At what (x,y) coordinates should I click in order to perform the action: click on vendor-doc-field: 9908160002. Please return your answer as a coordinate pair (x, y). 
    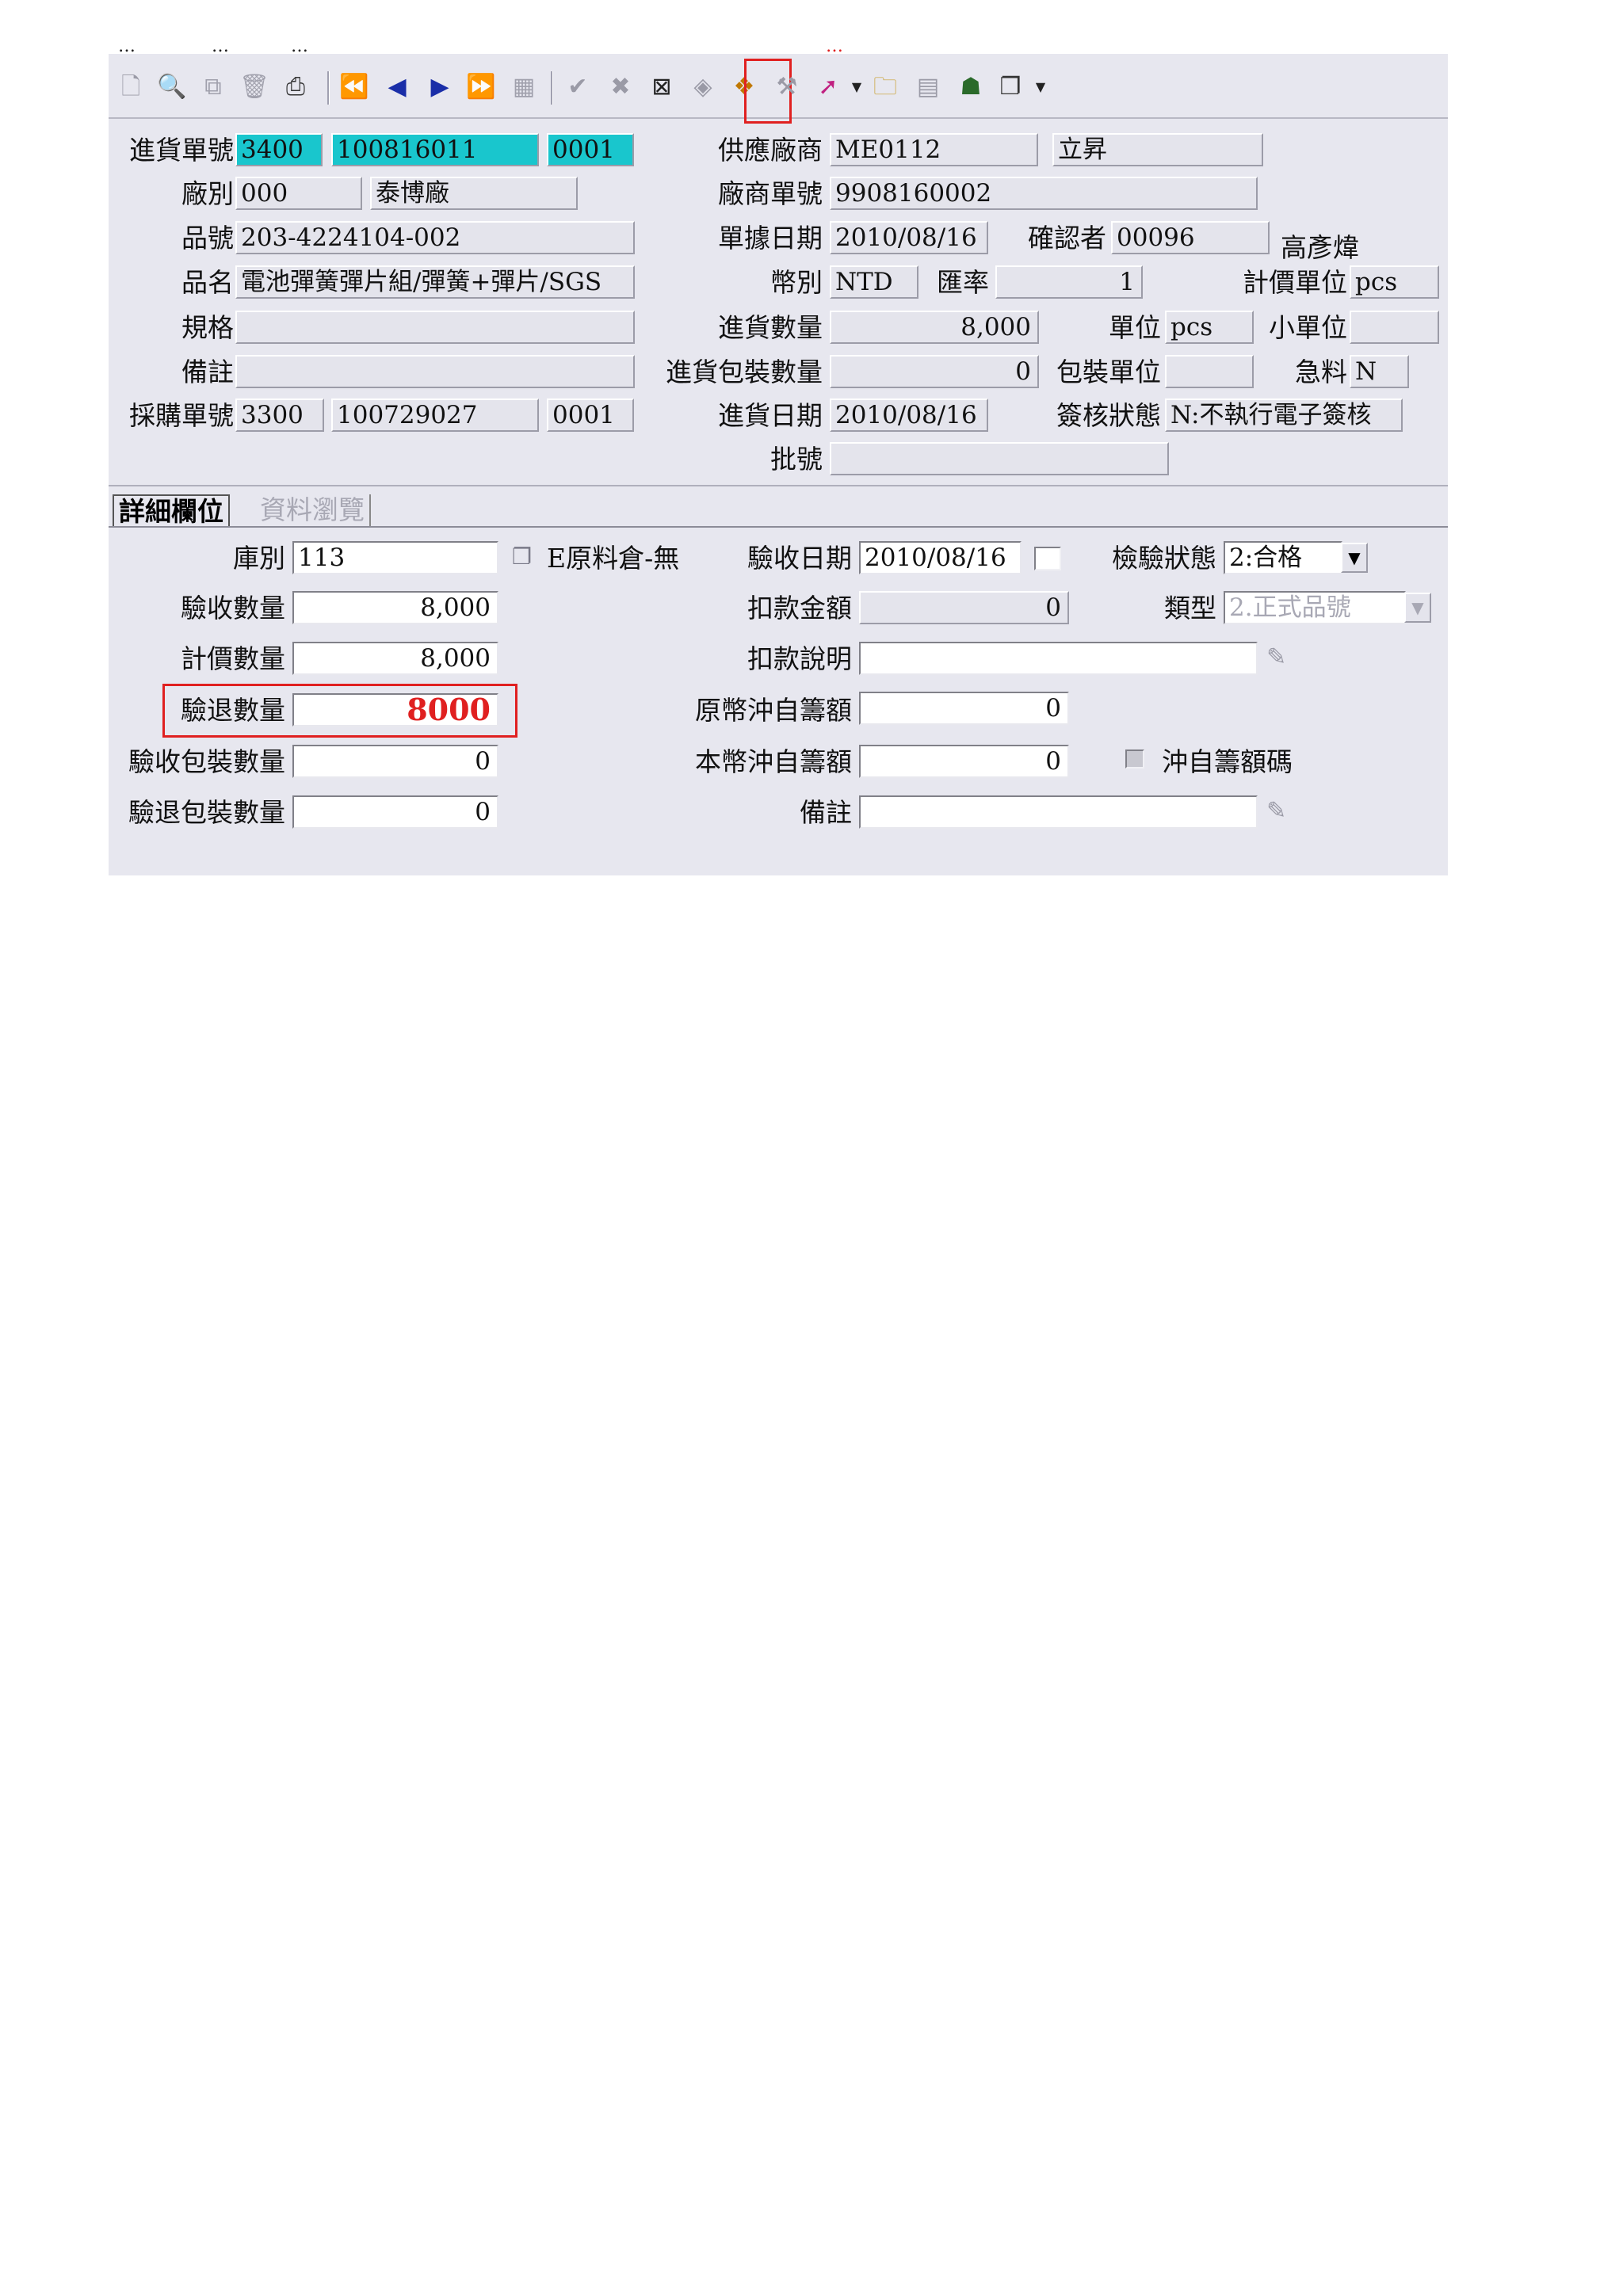
    Looking at the image, I should click on (1044, 193).